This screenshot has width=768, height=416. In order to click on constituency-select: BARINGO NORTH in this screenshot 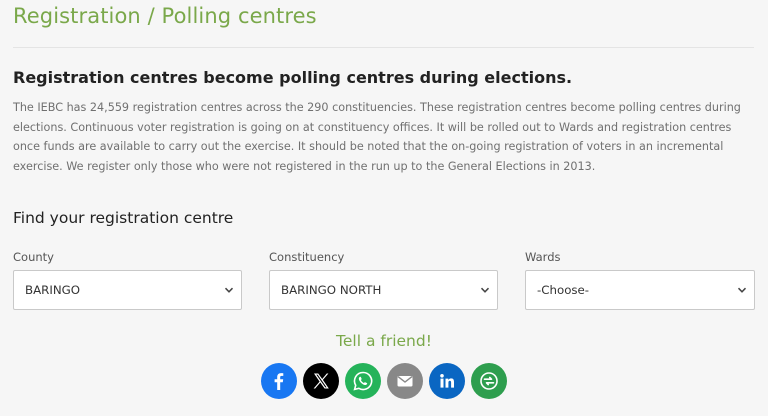, I will do `click(383, 290)`.